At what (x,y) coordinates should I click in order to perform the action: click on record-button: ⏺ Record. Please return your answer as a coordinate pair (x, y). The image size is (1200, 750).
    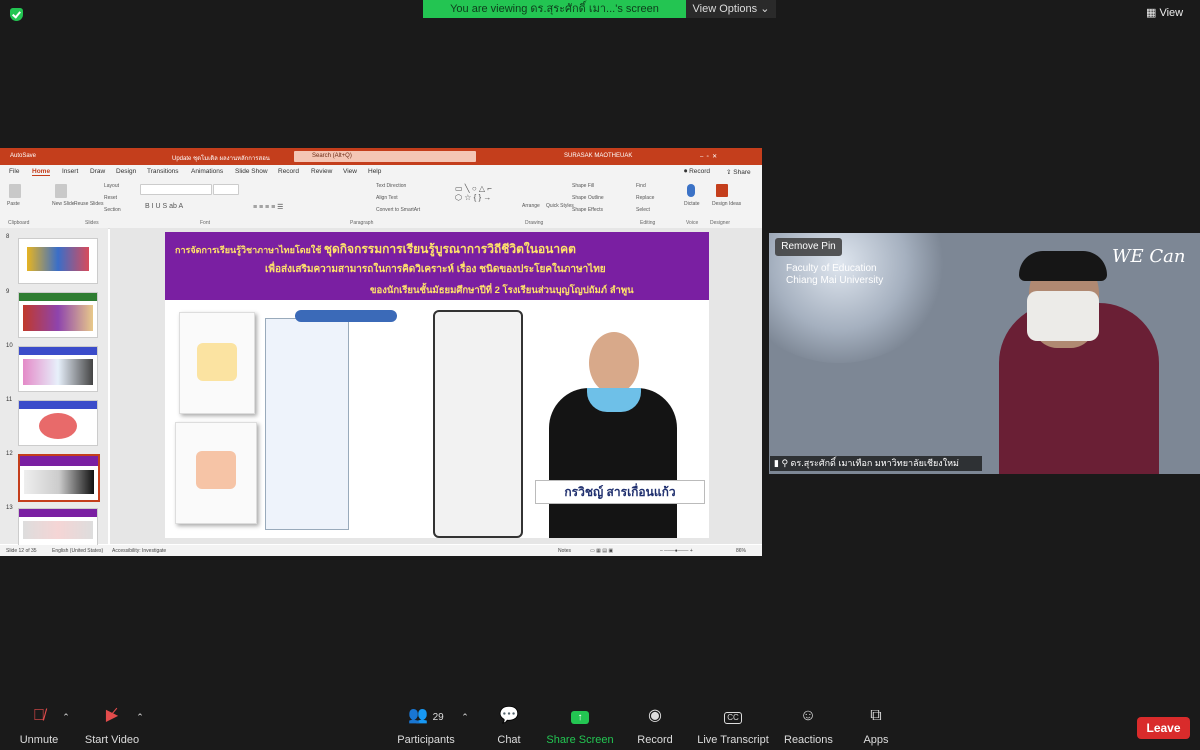
    Looking at the image, I should click on (697, 172).